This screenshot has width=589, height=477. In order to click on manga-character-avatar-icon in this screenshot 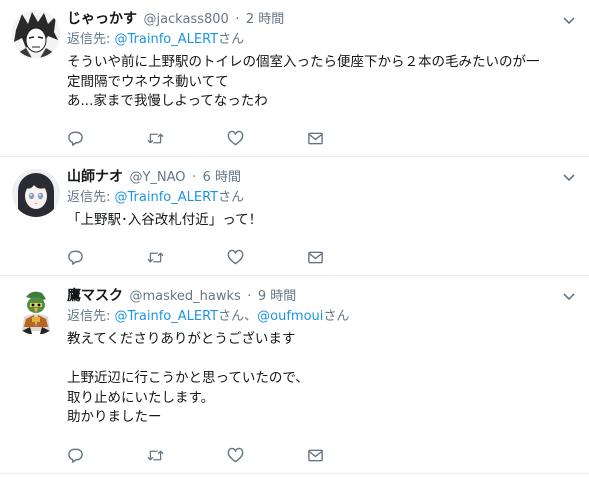, I will do `click(36, 34)`.